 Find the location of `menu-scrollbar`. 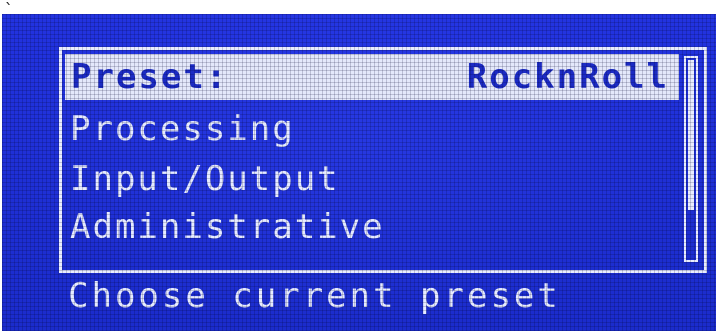

menu-scrollbar is located at coordinates (691, 159).